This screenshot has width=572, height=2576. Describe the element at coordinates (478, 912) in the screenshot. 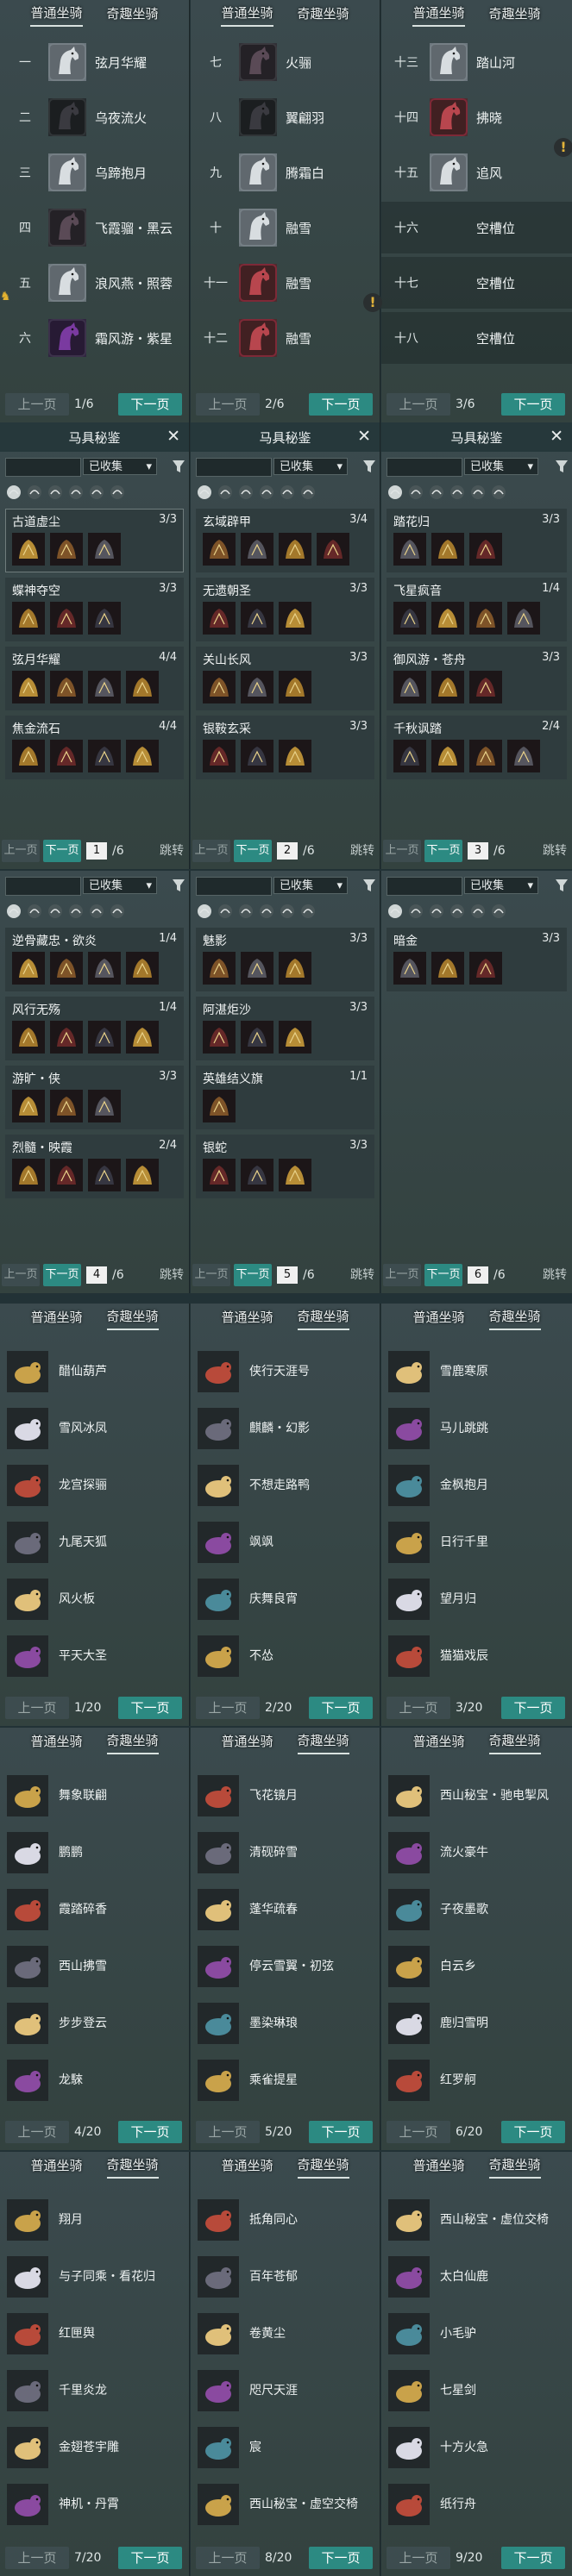

I see `bridle-slot-icon` at that location.